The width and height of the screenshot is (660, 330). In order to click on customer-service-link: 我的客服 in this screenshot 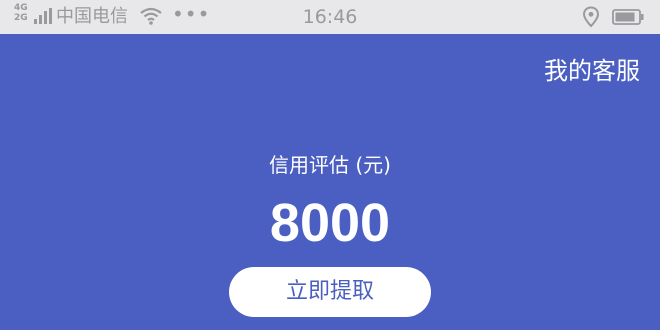, I will do `click(592, 71)`.